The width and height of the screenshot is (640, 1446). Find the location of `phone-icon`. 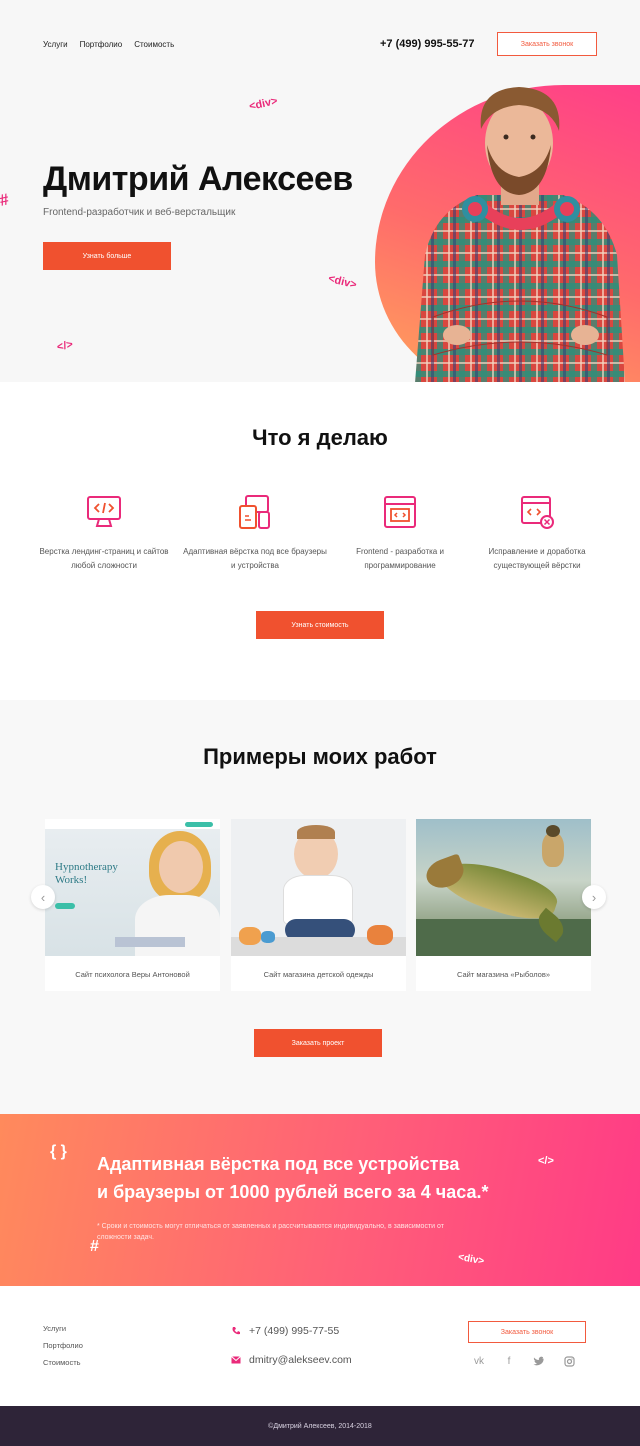

phone-icon is located at coordinates (236, 1331).